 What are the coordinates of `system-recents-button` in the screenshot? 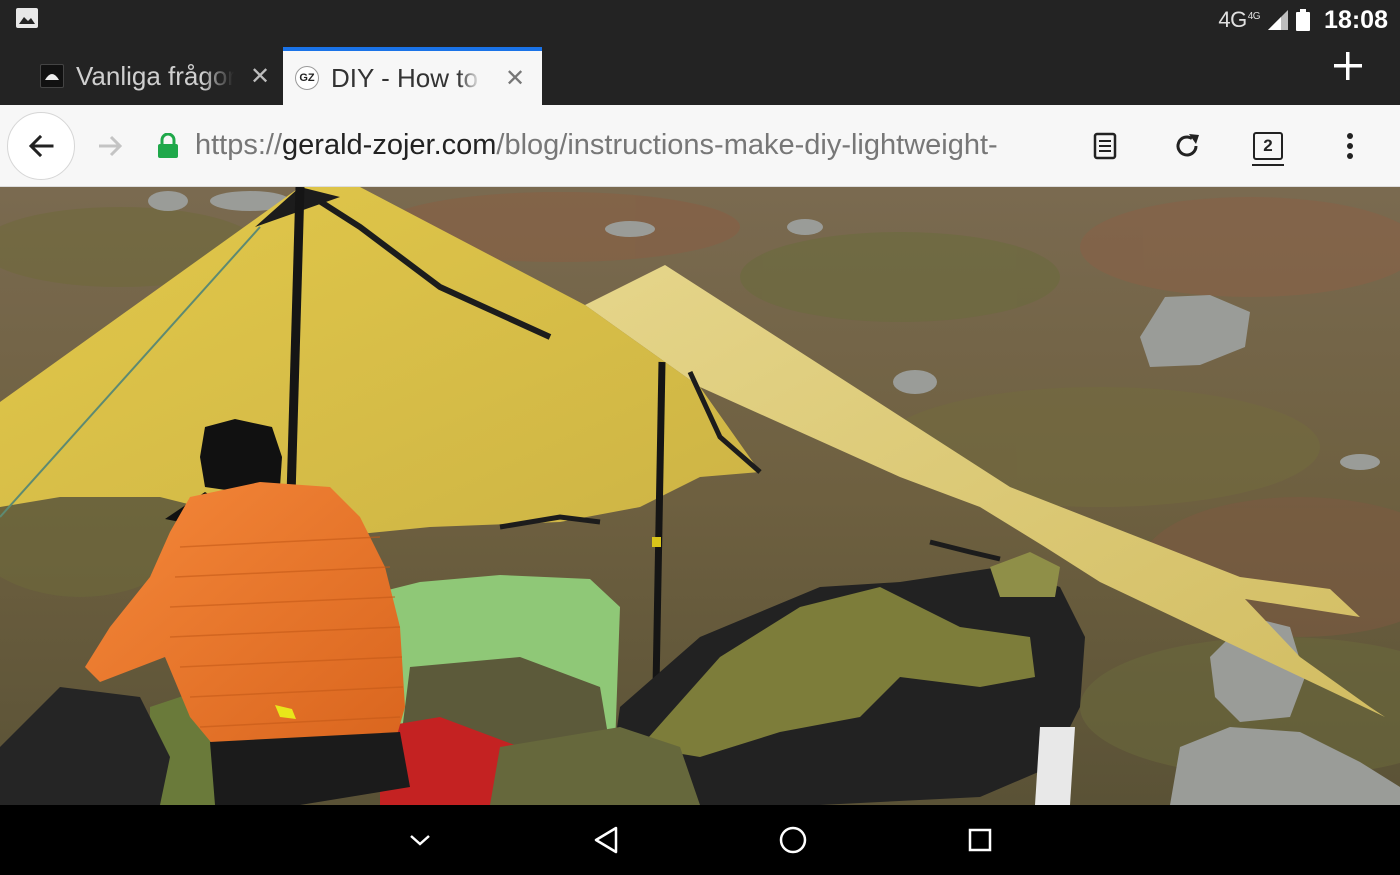 It's located at (980, 840).